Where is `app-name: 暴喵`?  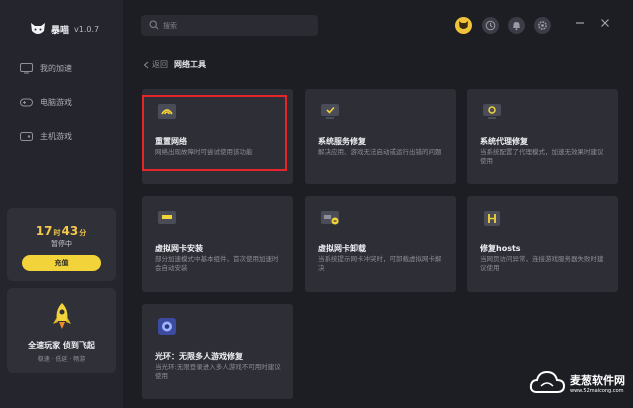
app-name: 暴喵 is located at coordinates (60, 30).